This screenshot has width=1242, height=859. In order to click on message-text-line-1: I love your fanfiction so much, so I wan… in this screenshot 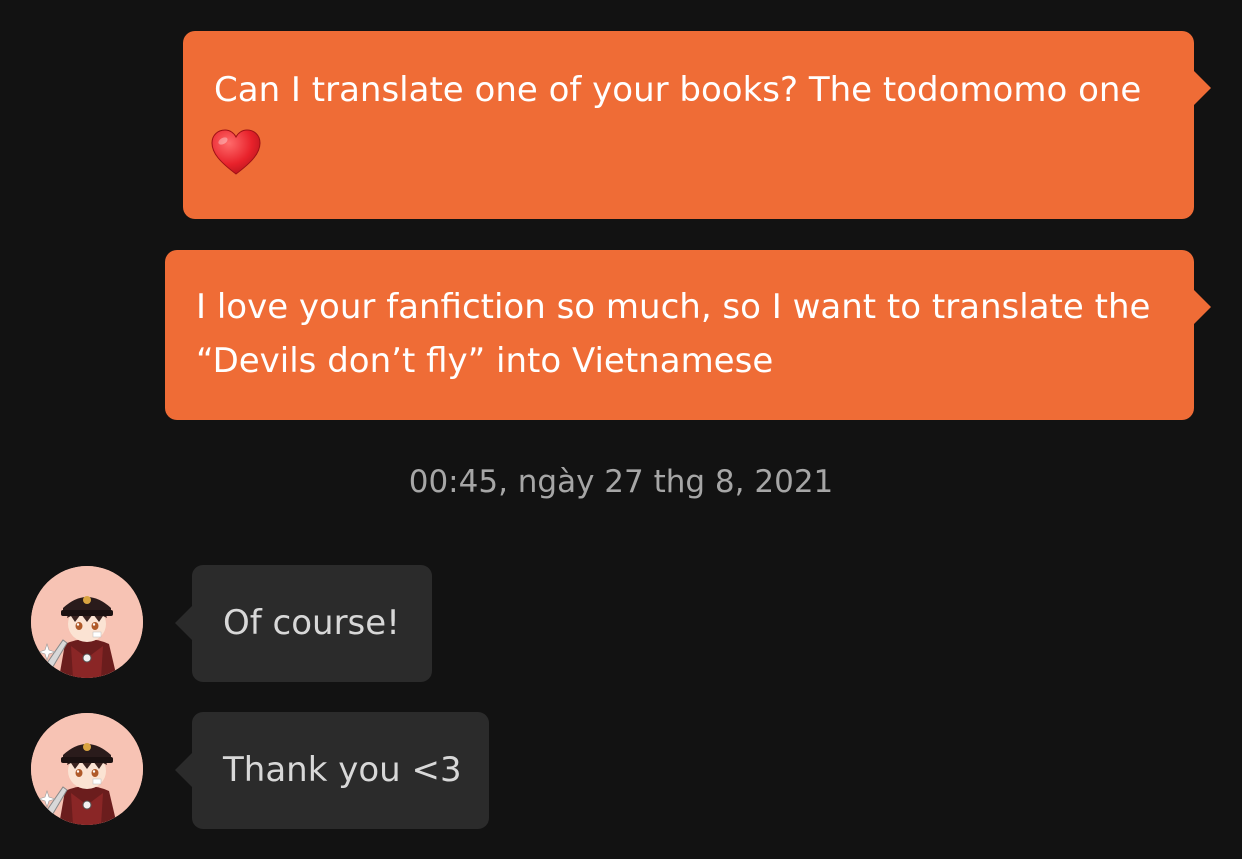, I will do `click(673, 307)`.